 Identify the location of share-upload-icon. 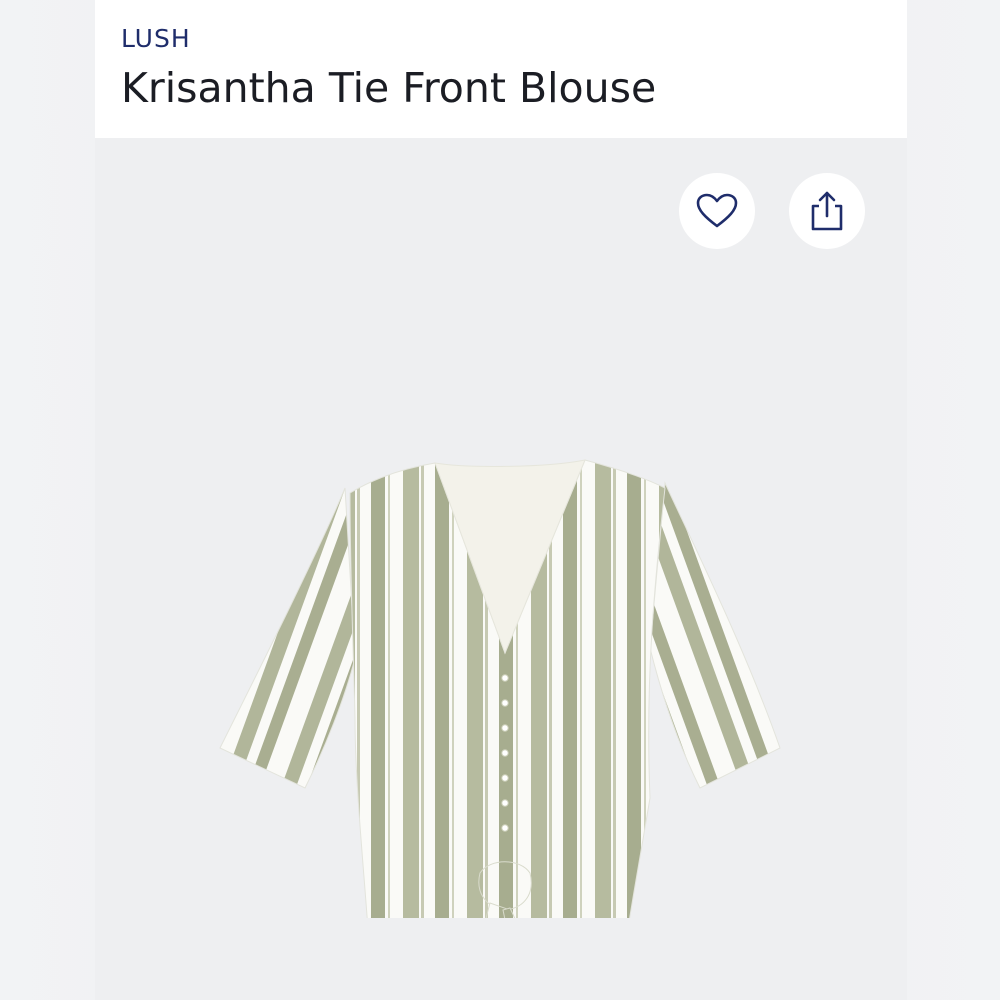
(827, 211).